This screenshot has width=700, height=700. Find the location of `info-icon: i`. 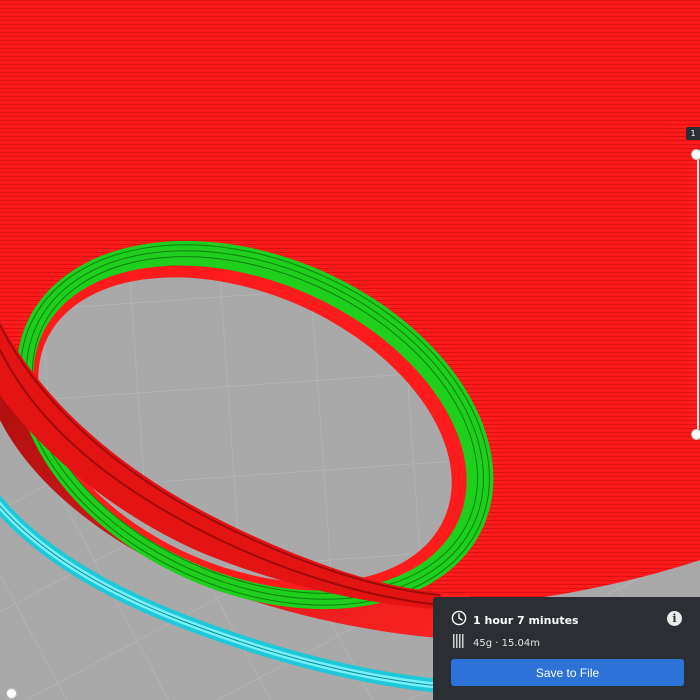

info-icon: i is located at coordinates (674, 618).